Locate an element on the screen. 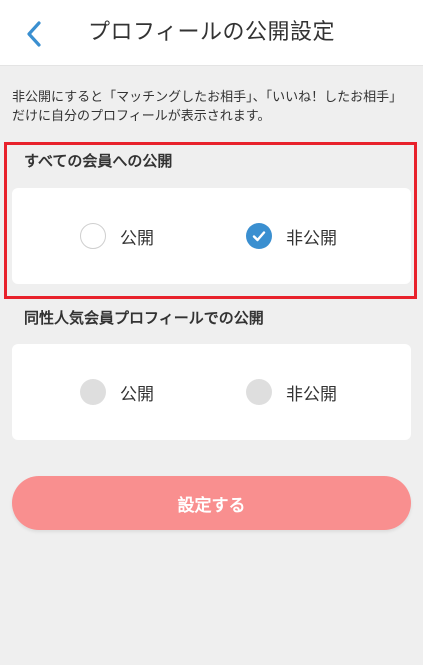  chevron-left-icon is located at coordinates (34, 34).